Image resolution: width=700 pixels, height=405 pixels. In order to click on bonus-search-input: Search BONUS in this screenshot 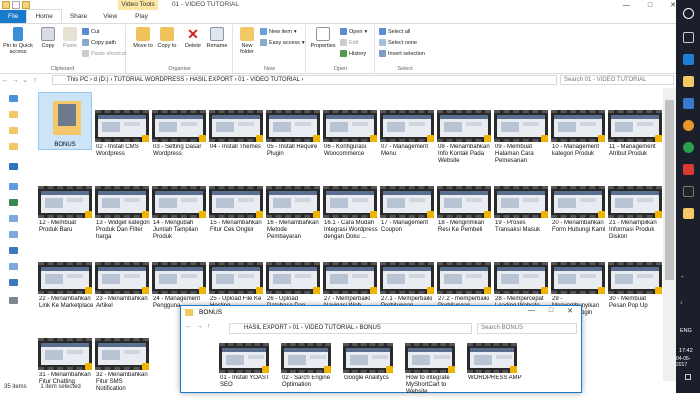, I will do `click(527, 328)`.